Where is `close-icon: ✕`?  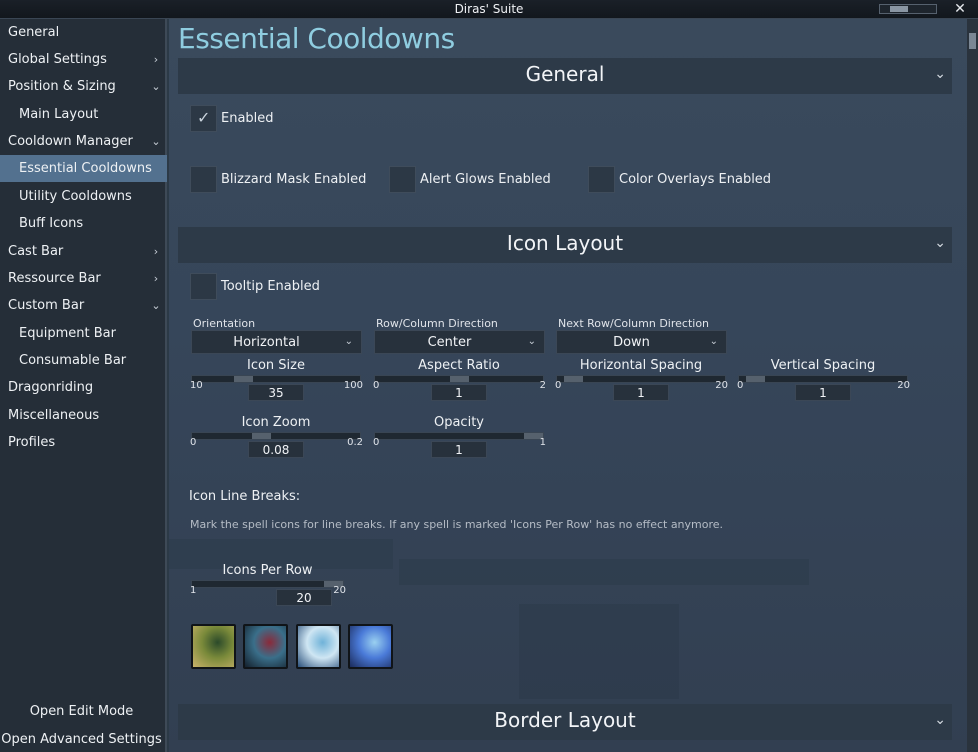 close-icon: ✕ is located at coordinates (960, 9).